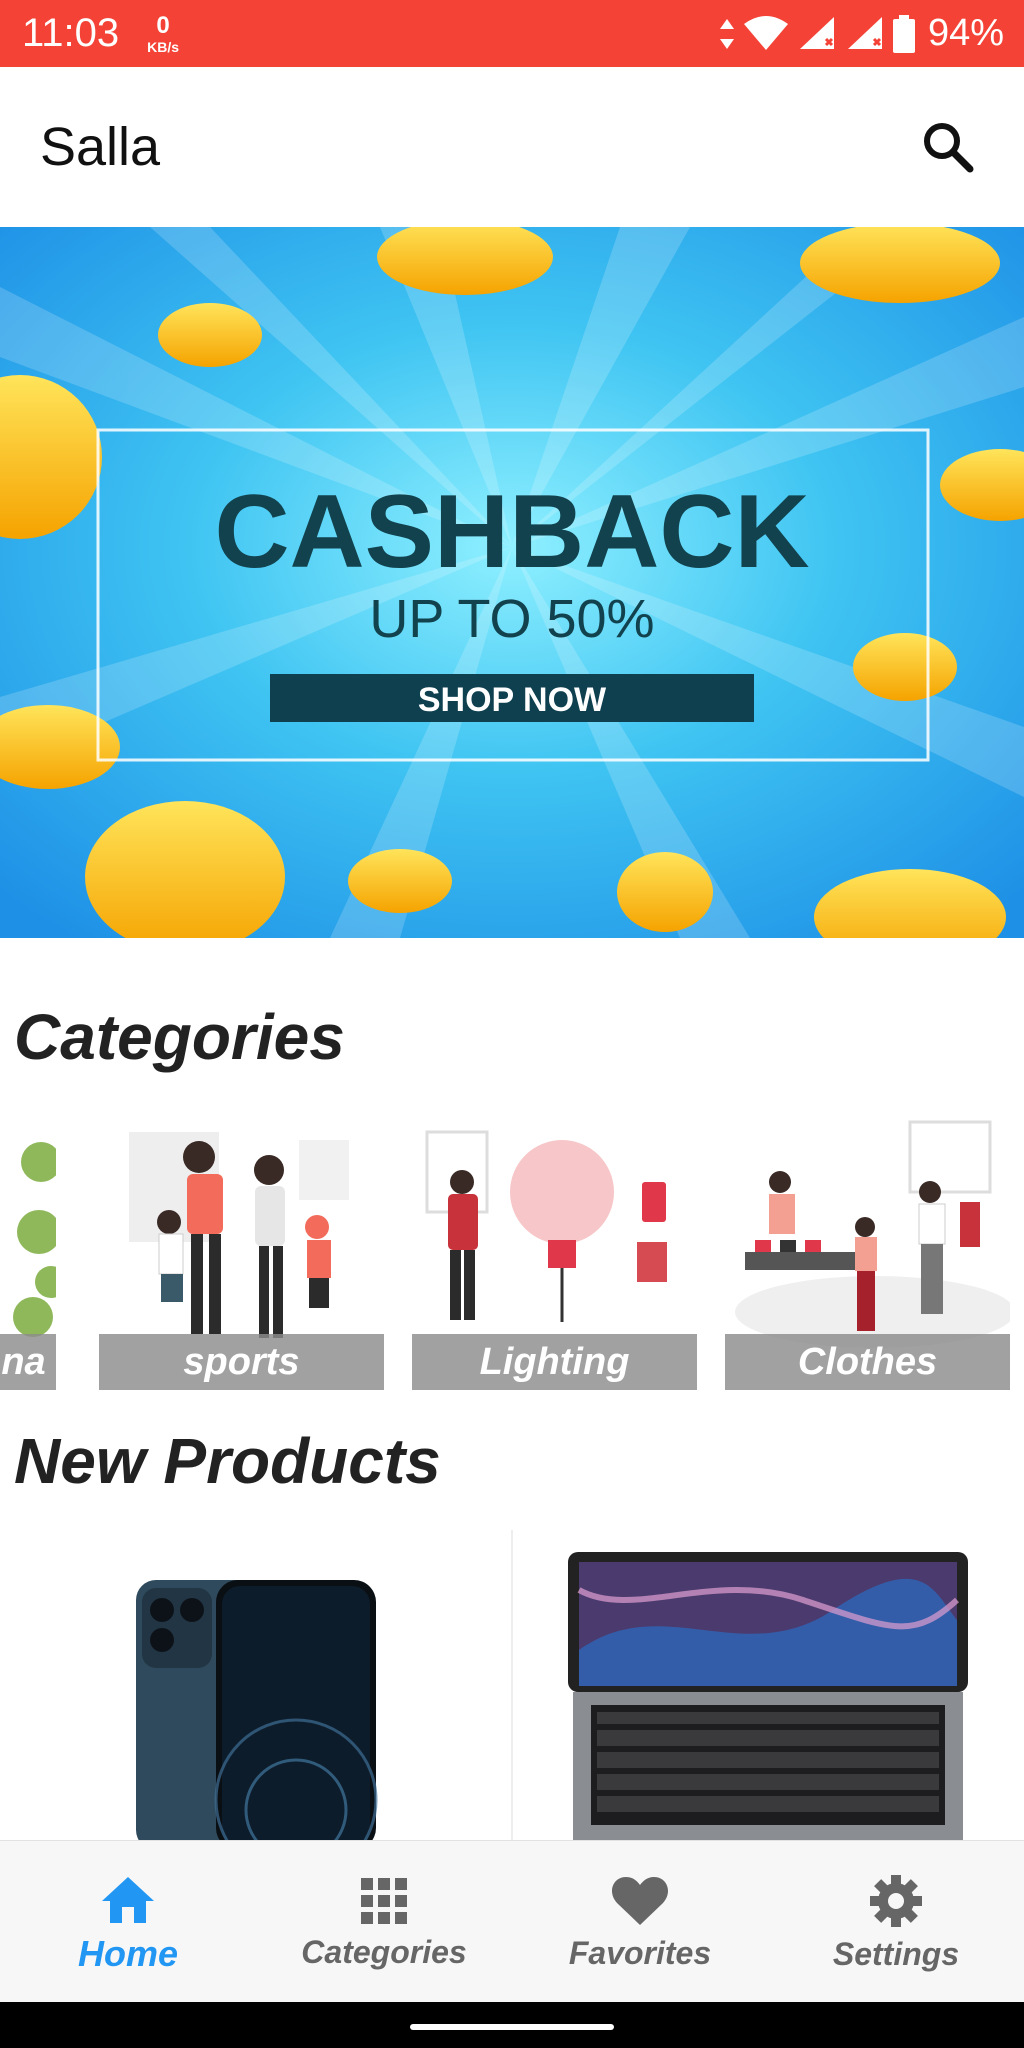 Image resolution: width=1024 pixels, height=2048 pixels. I want to click on nav-categories: Categories, so click(384, 1921).